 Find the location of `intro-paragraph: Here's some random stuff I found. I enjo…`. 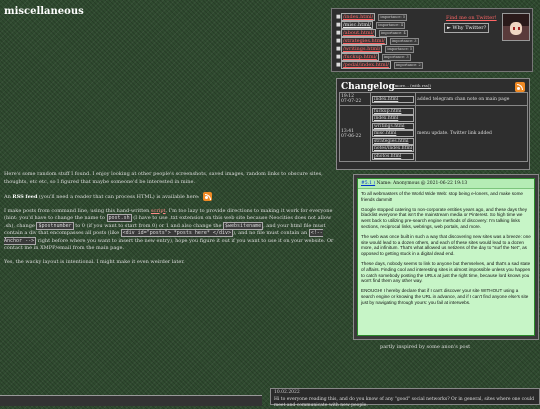

intro-paragraph: Here's some random stuff I found. I enjo… is located at coordinates (163, 178).